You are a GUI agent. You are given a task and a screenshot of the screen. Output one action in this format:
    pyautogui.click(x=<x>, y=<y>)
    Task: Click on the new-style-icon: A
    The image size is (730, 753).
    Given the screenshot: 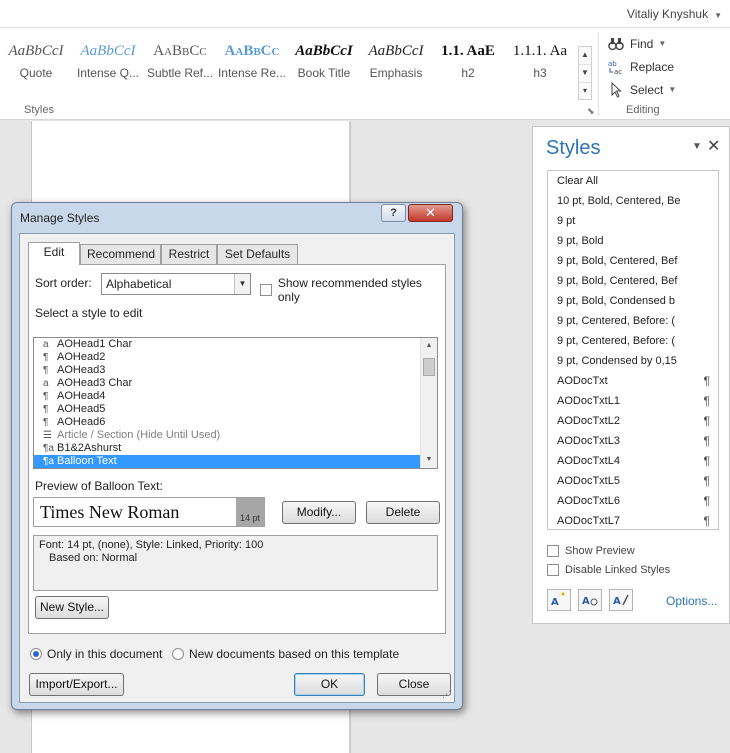 What is the action you would take?
    pyautogui.click(x=559, y=600)
    